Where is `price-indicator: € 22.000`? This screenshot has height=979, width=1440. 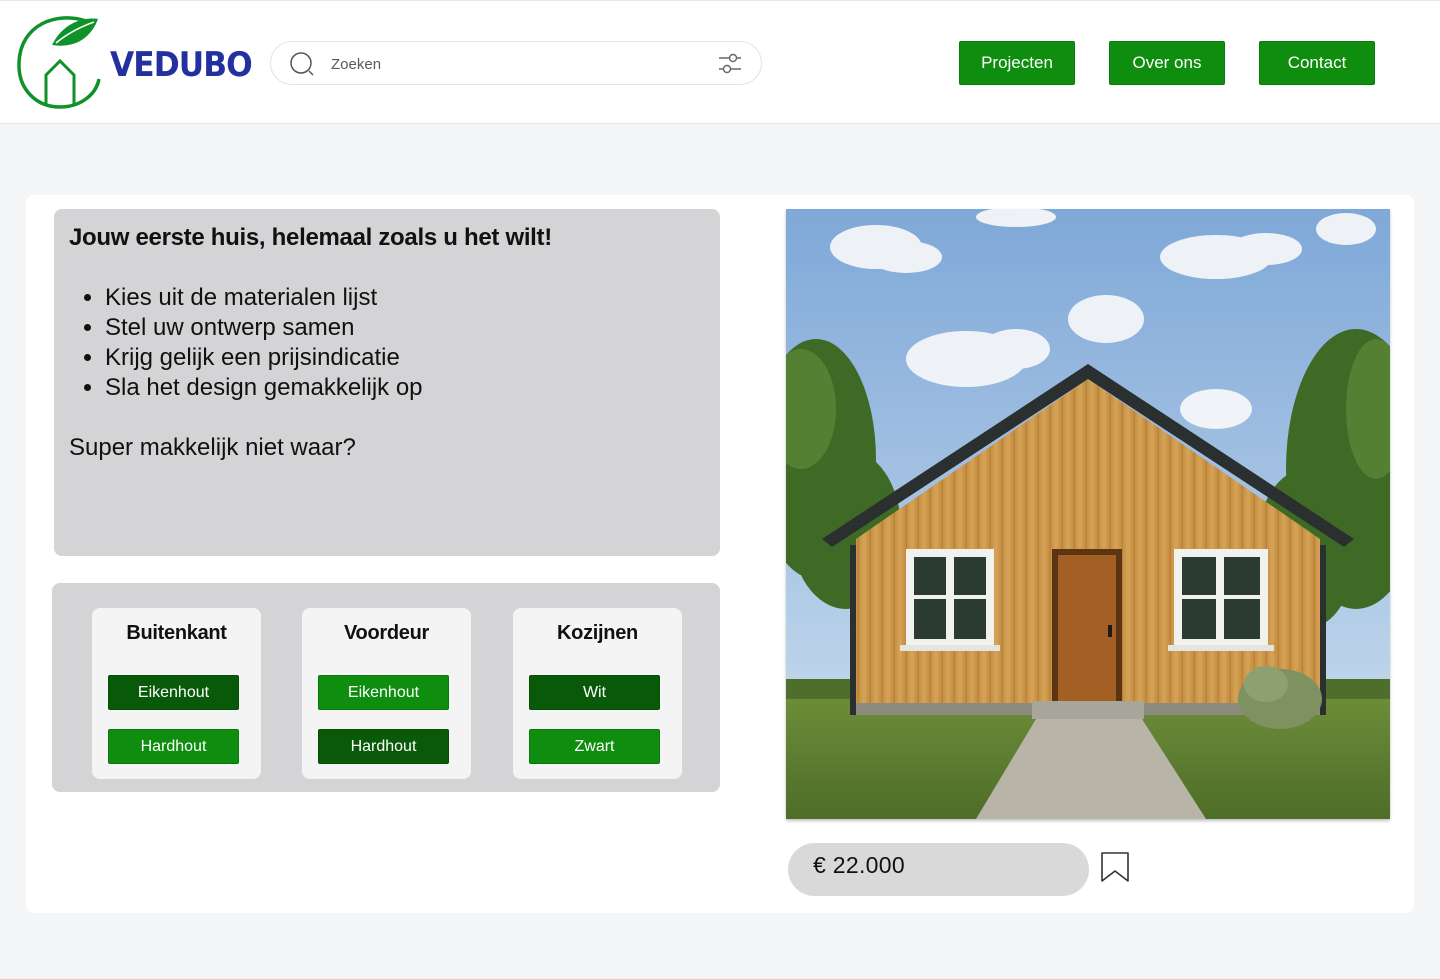 price-indicator: € 22.000 is located at coordinates (938, 869).